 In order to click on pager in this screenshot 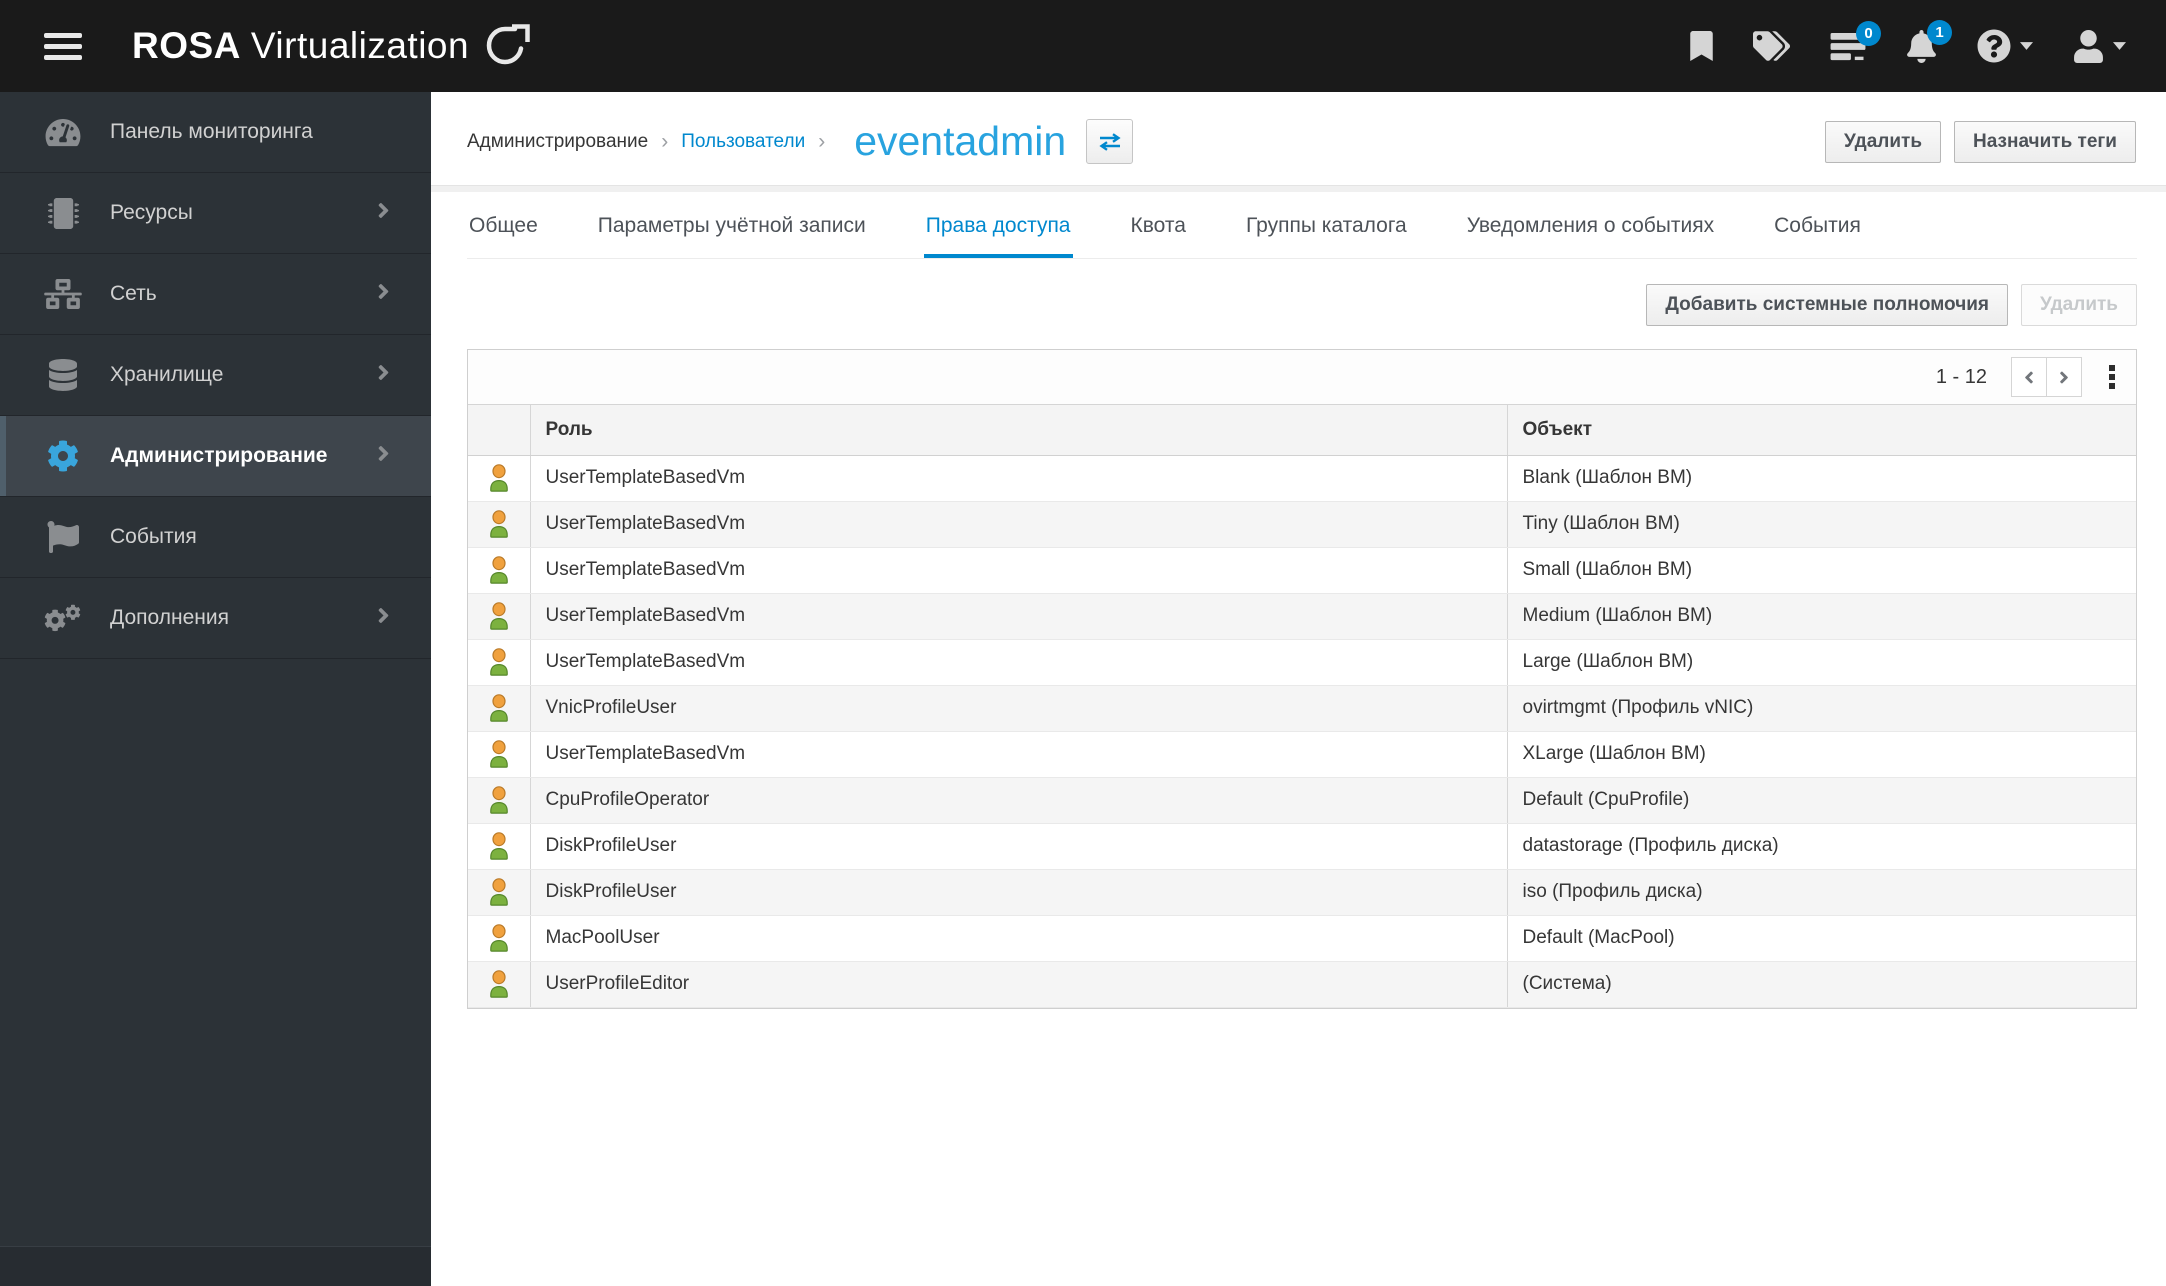, I will do `click(2046, 377)`.